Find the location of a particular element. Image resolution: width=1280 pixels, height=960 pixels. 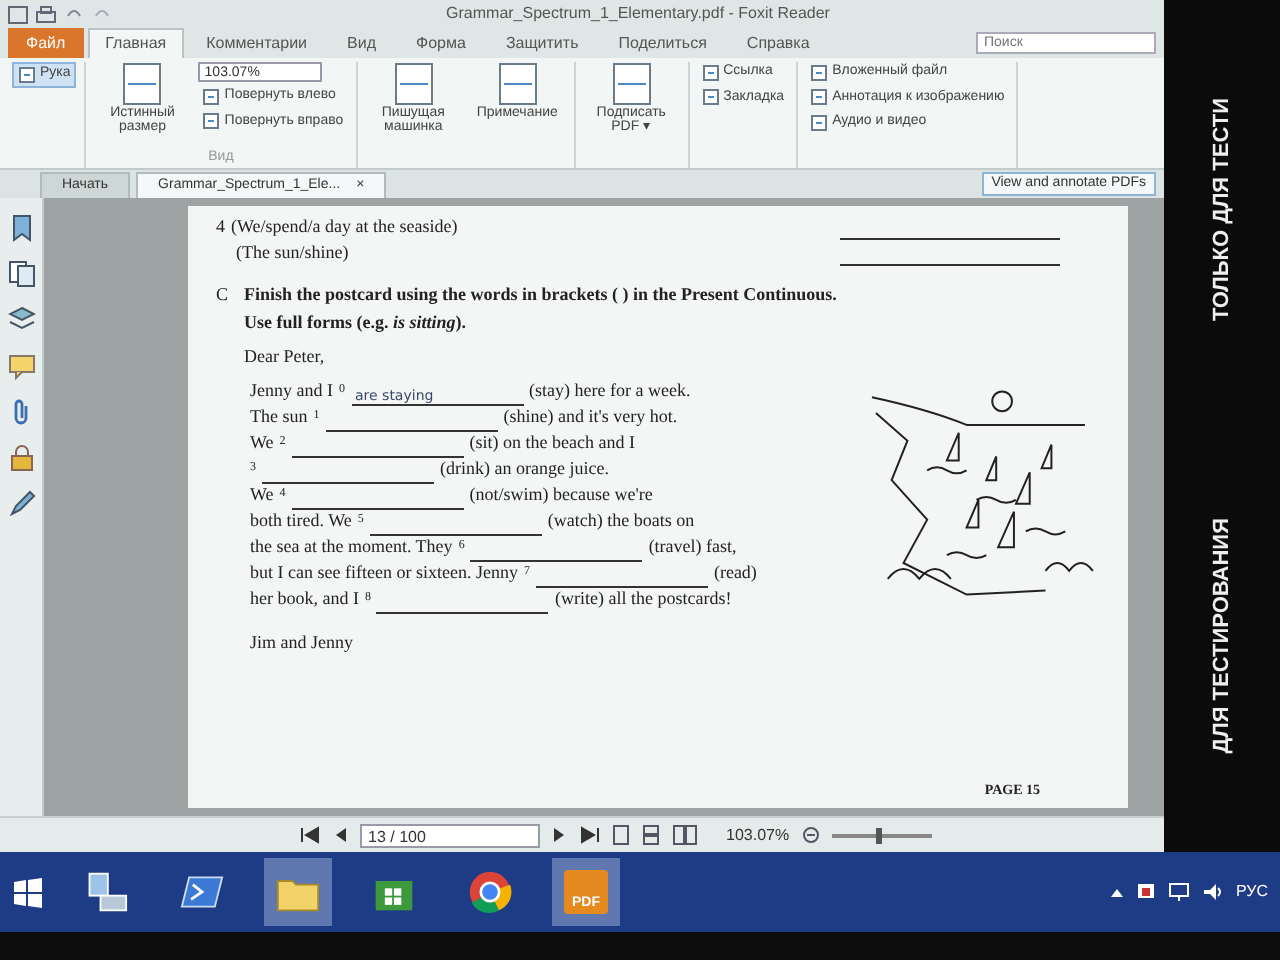

ribbon-tab: Комментарии is located at coordinates (257, 43).